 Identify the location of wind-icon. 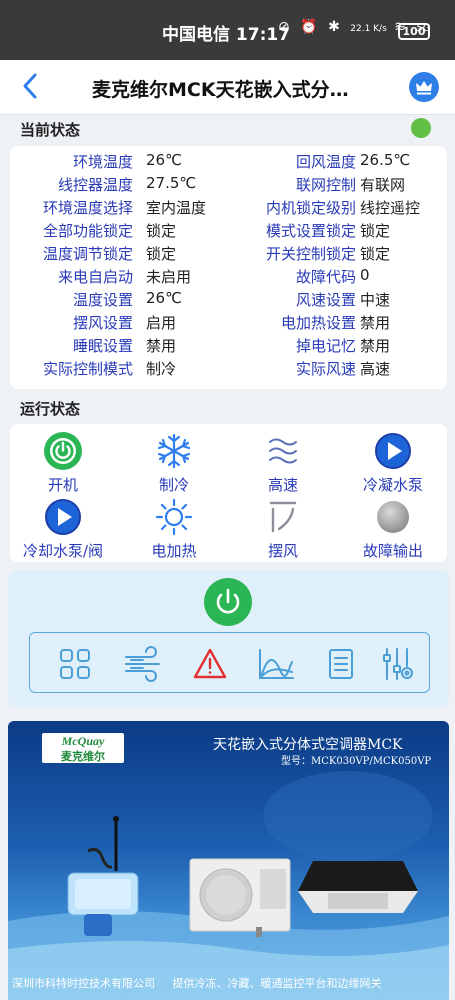
(144, 664).